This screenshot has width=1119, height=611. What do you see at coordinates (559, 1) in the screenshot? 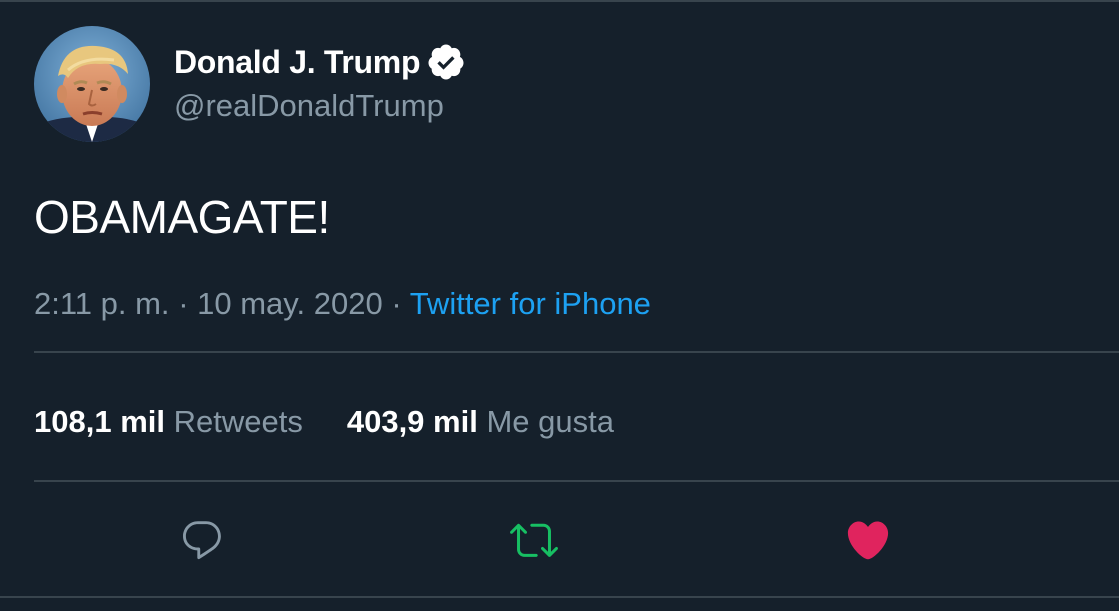
I see `top-border` at bounding box center [559, 1].